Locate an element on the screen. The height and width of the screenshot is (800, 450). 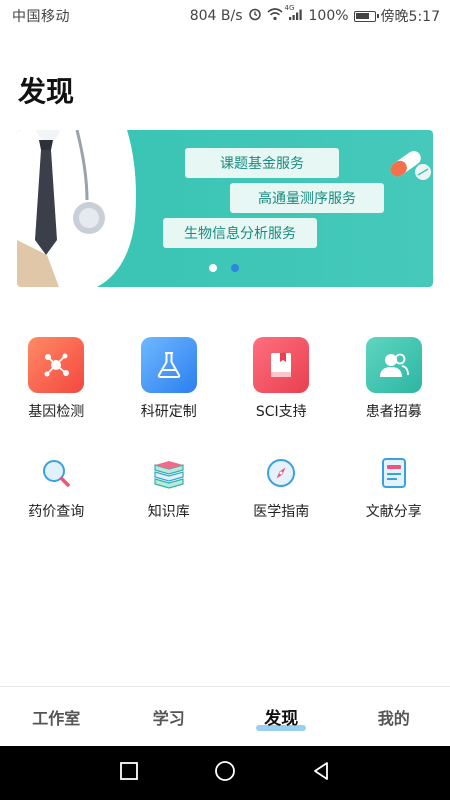
feature-label: 文献分享 is located at coordinates (393, 512).